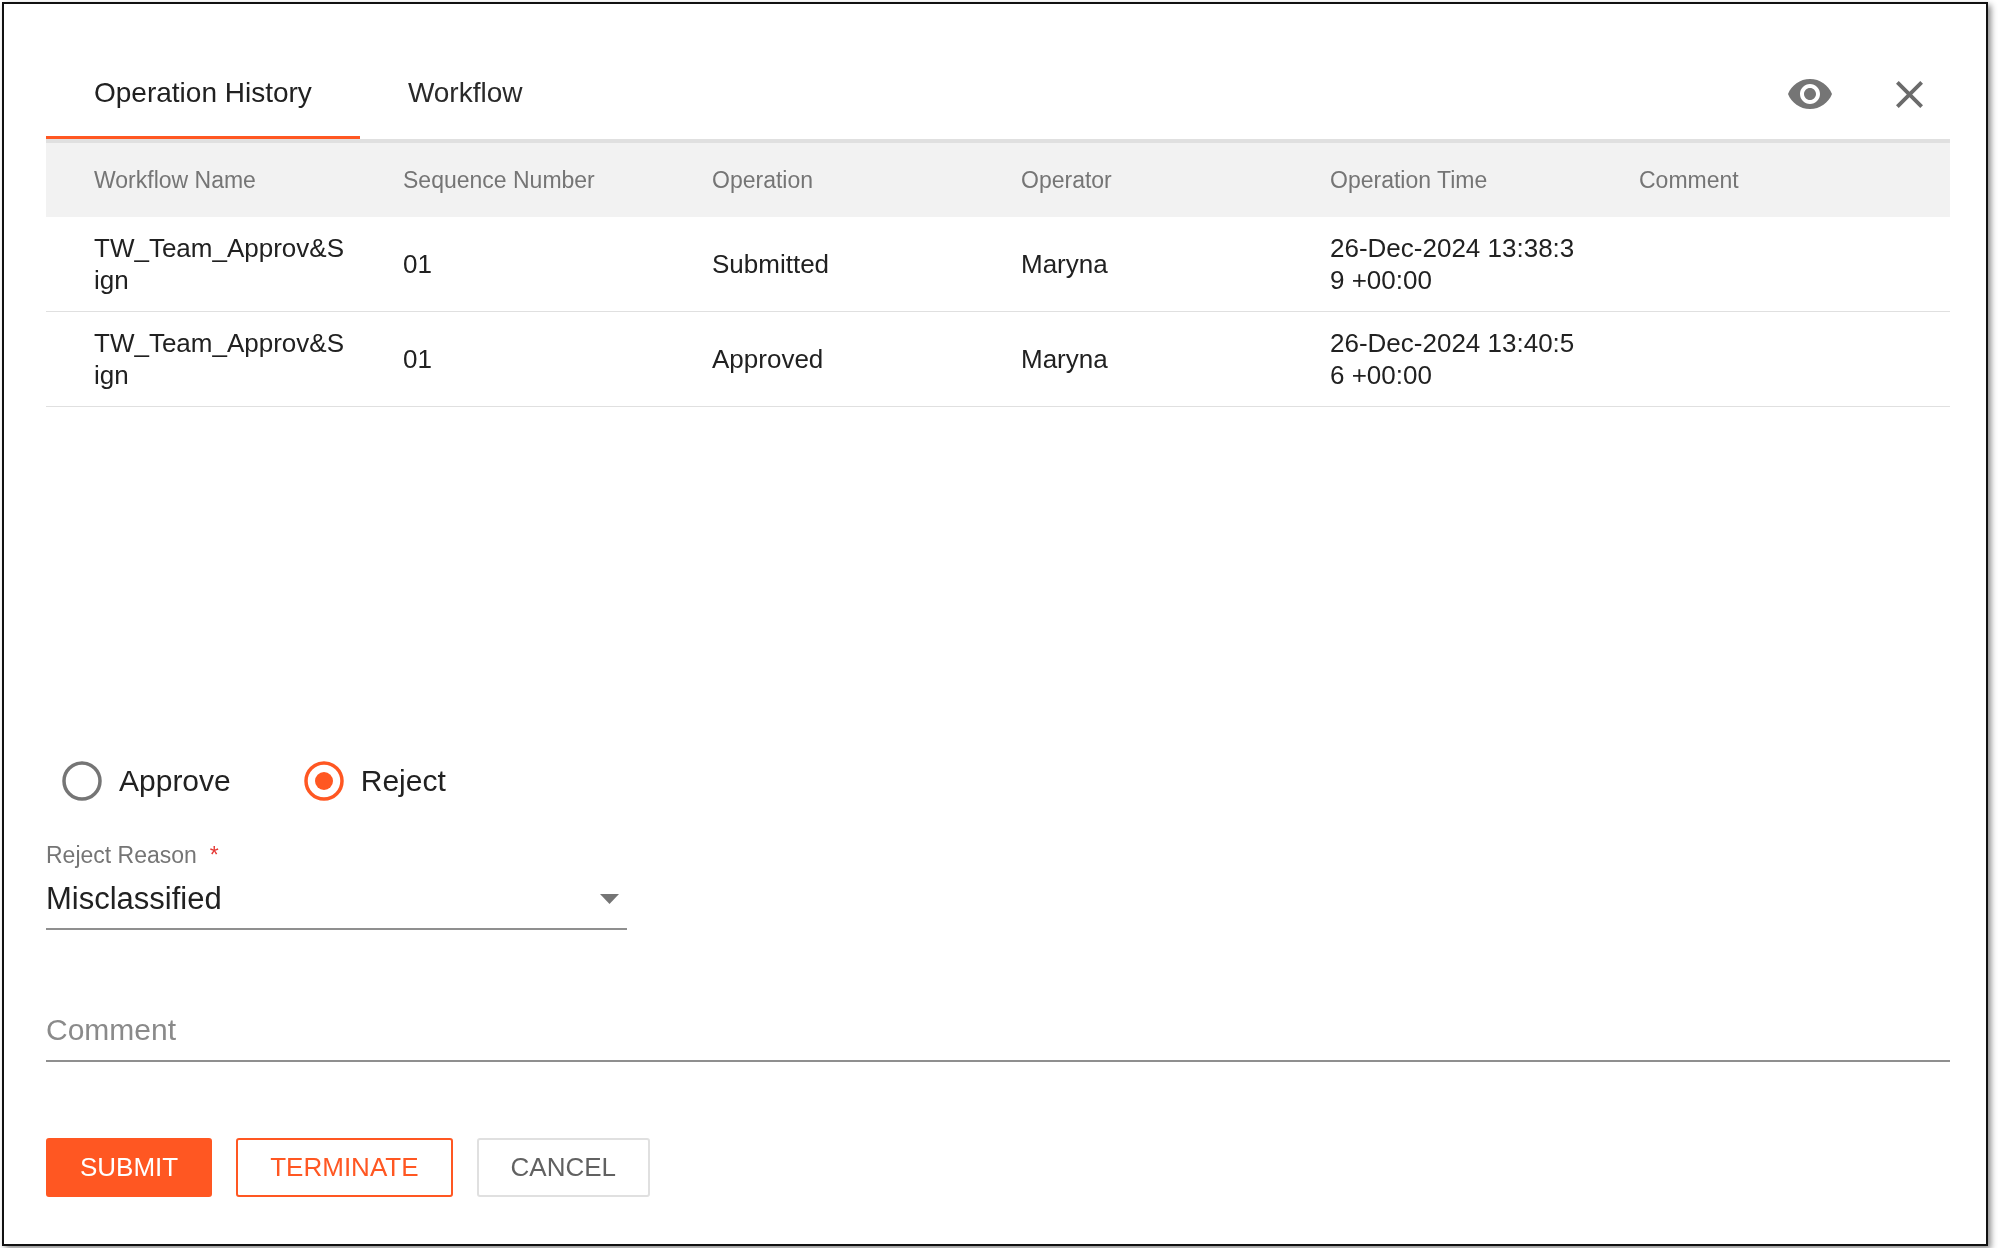 The height and width of the screenshot is (1256, 2000). Describe the element at coordinates (998, 1031) in the screenshot. I see `comment-field: Comment` at that location.